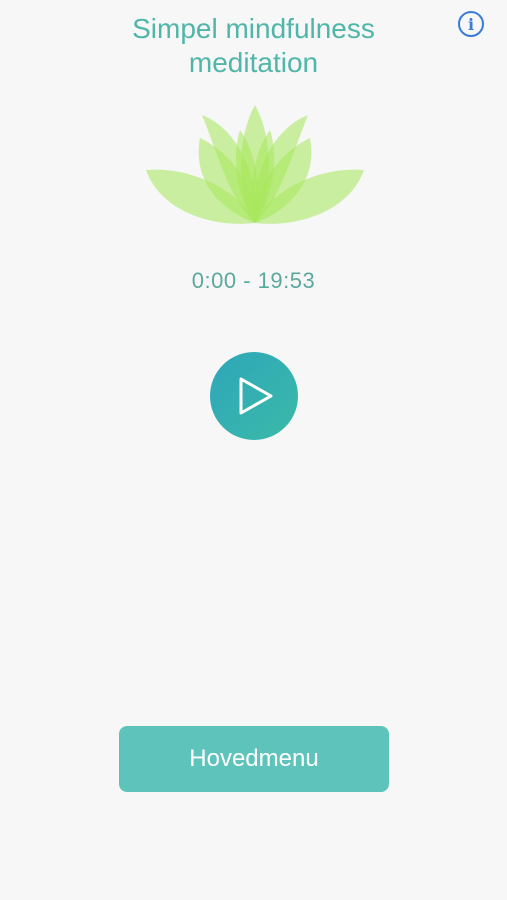 The width and height of the screenshot is (507, 900). I want to click on play-button, so click(254, 396).